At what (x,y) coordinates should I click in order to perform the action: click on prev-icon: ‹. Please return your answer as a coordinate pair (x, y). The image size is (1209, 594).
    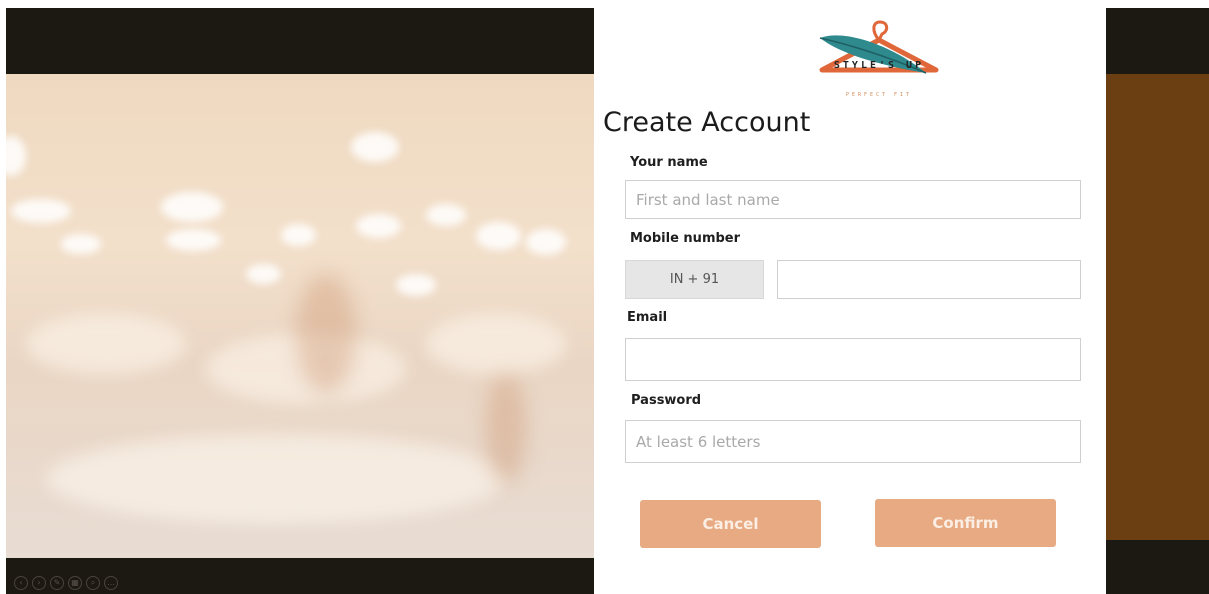
    Looking at the image, I should click on (21, 583).